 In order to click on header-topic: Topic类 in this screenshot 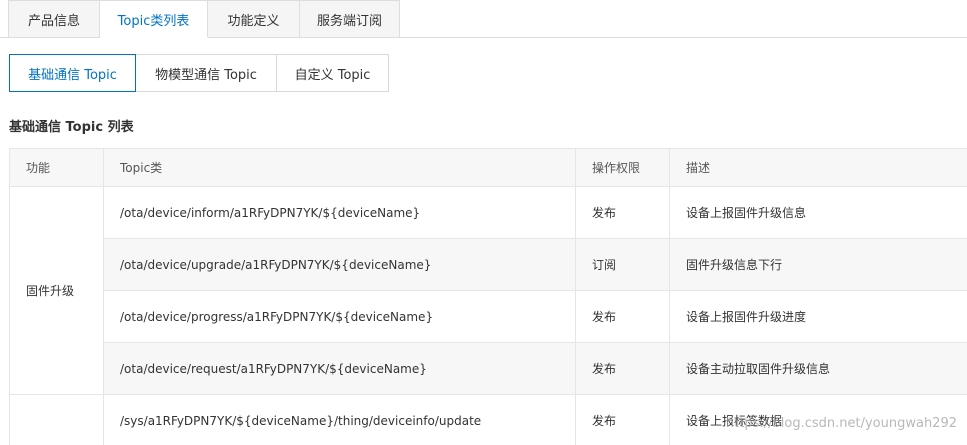, I will do `click(339, 167)`.